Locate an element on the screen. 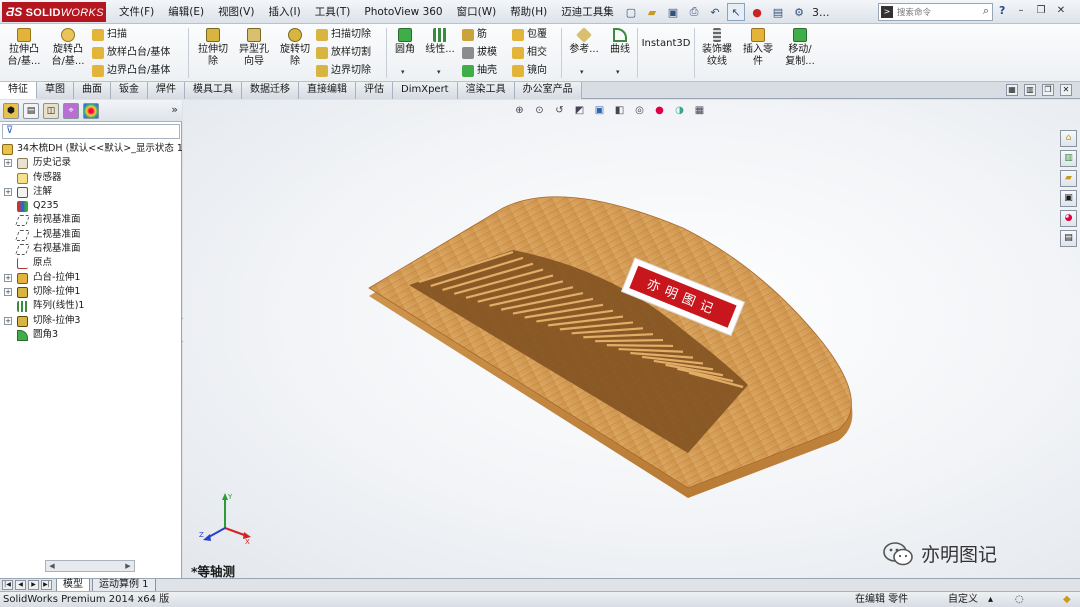 Image resolution: width=1080 pixels, height=607 pixels. menu-tools: 工具(T) is located at coordinates (333, 12).